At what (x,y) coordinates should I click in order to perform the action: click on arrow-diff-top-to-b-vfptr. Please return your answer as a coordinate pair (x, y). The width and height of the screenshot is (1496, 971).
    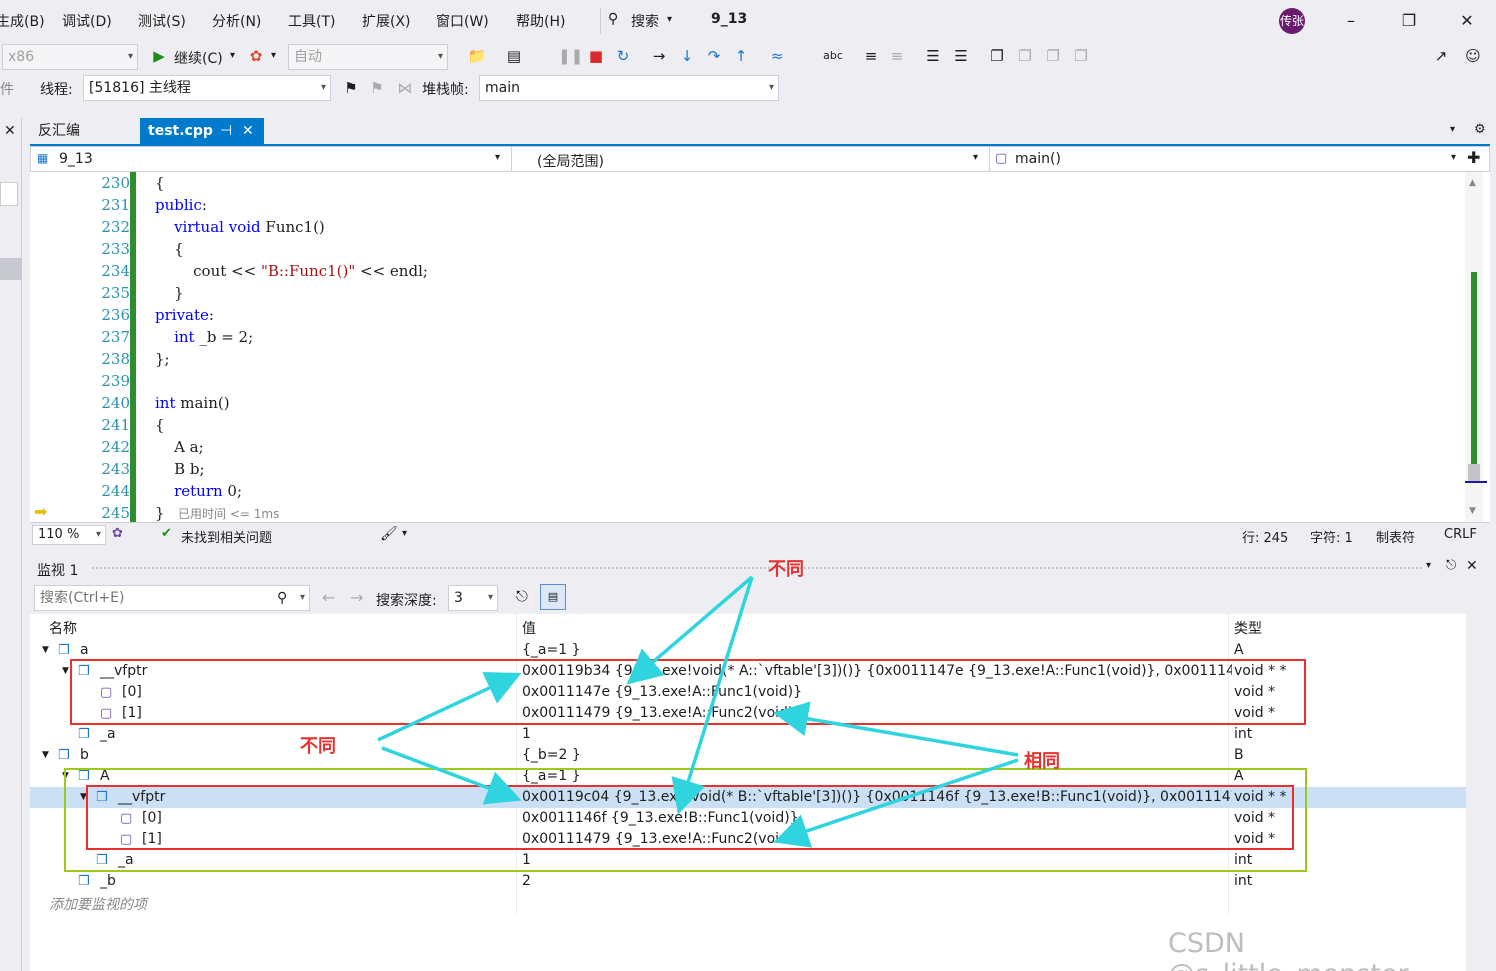
    Looking at the image, I should click on (712, 695).